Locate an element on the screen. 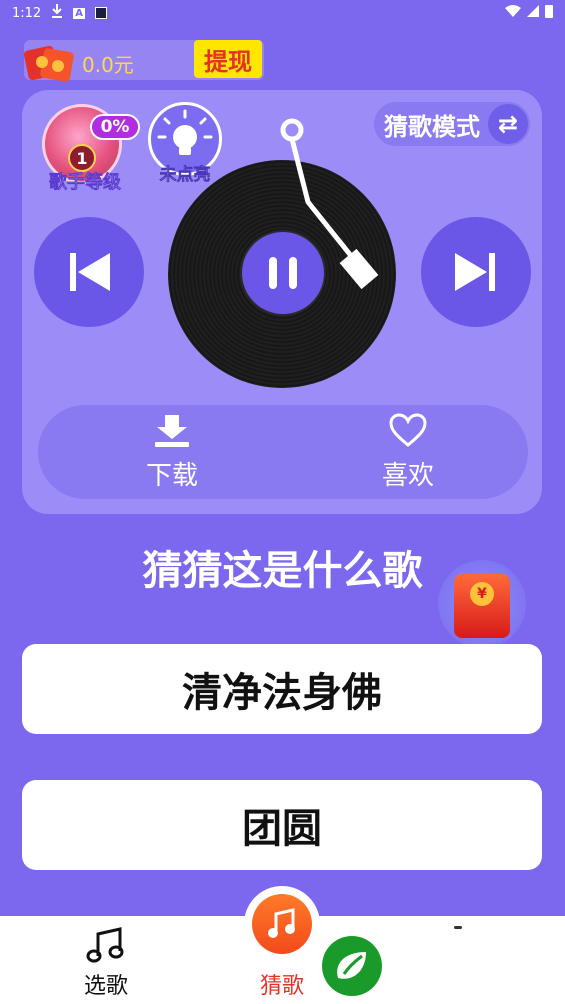 The width and height of the screenshot is (565, 1004). heart-icon is located at coordinates (408, 429).